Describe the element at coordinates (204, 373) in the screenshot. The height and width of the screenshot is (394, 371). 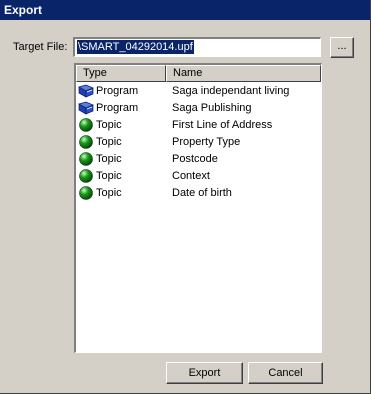
I see `export-button: Export` at that location.